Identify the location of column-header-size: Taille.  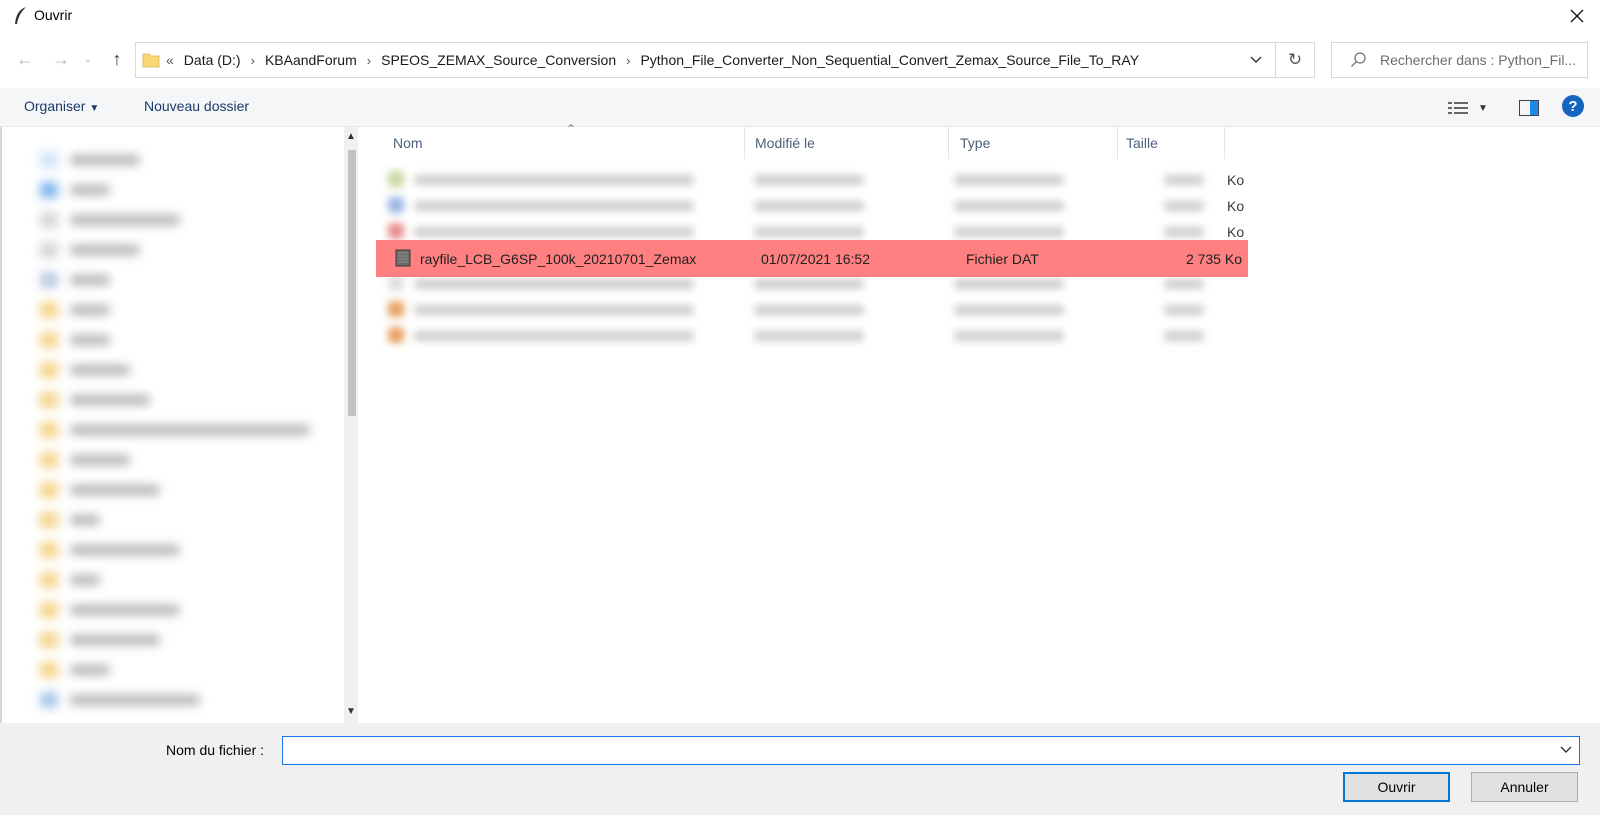
(1142, 143).